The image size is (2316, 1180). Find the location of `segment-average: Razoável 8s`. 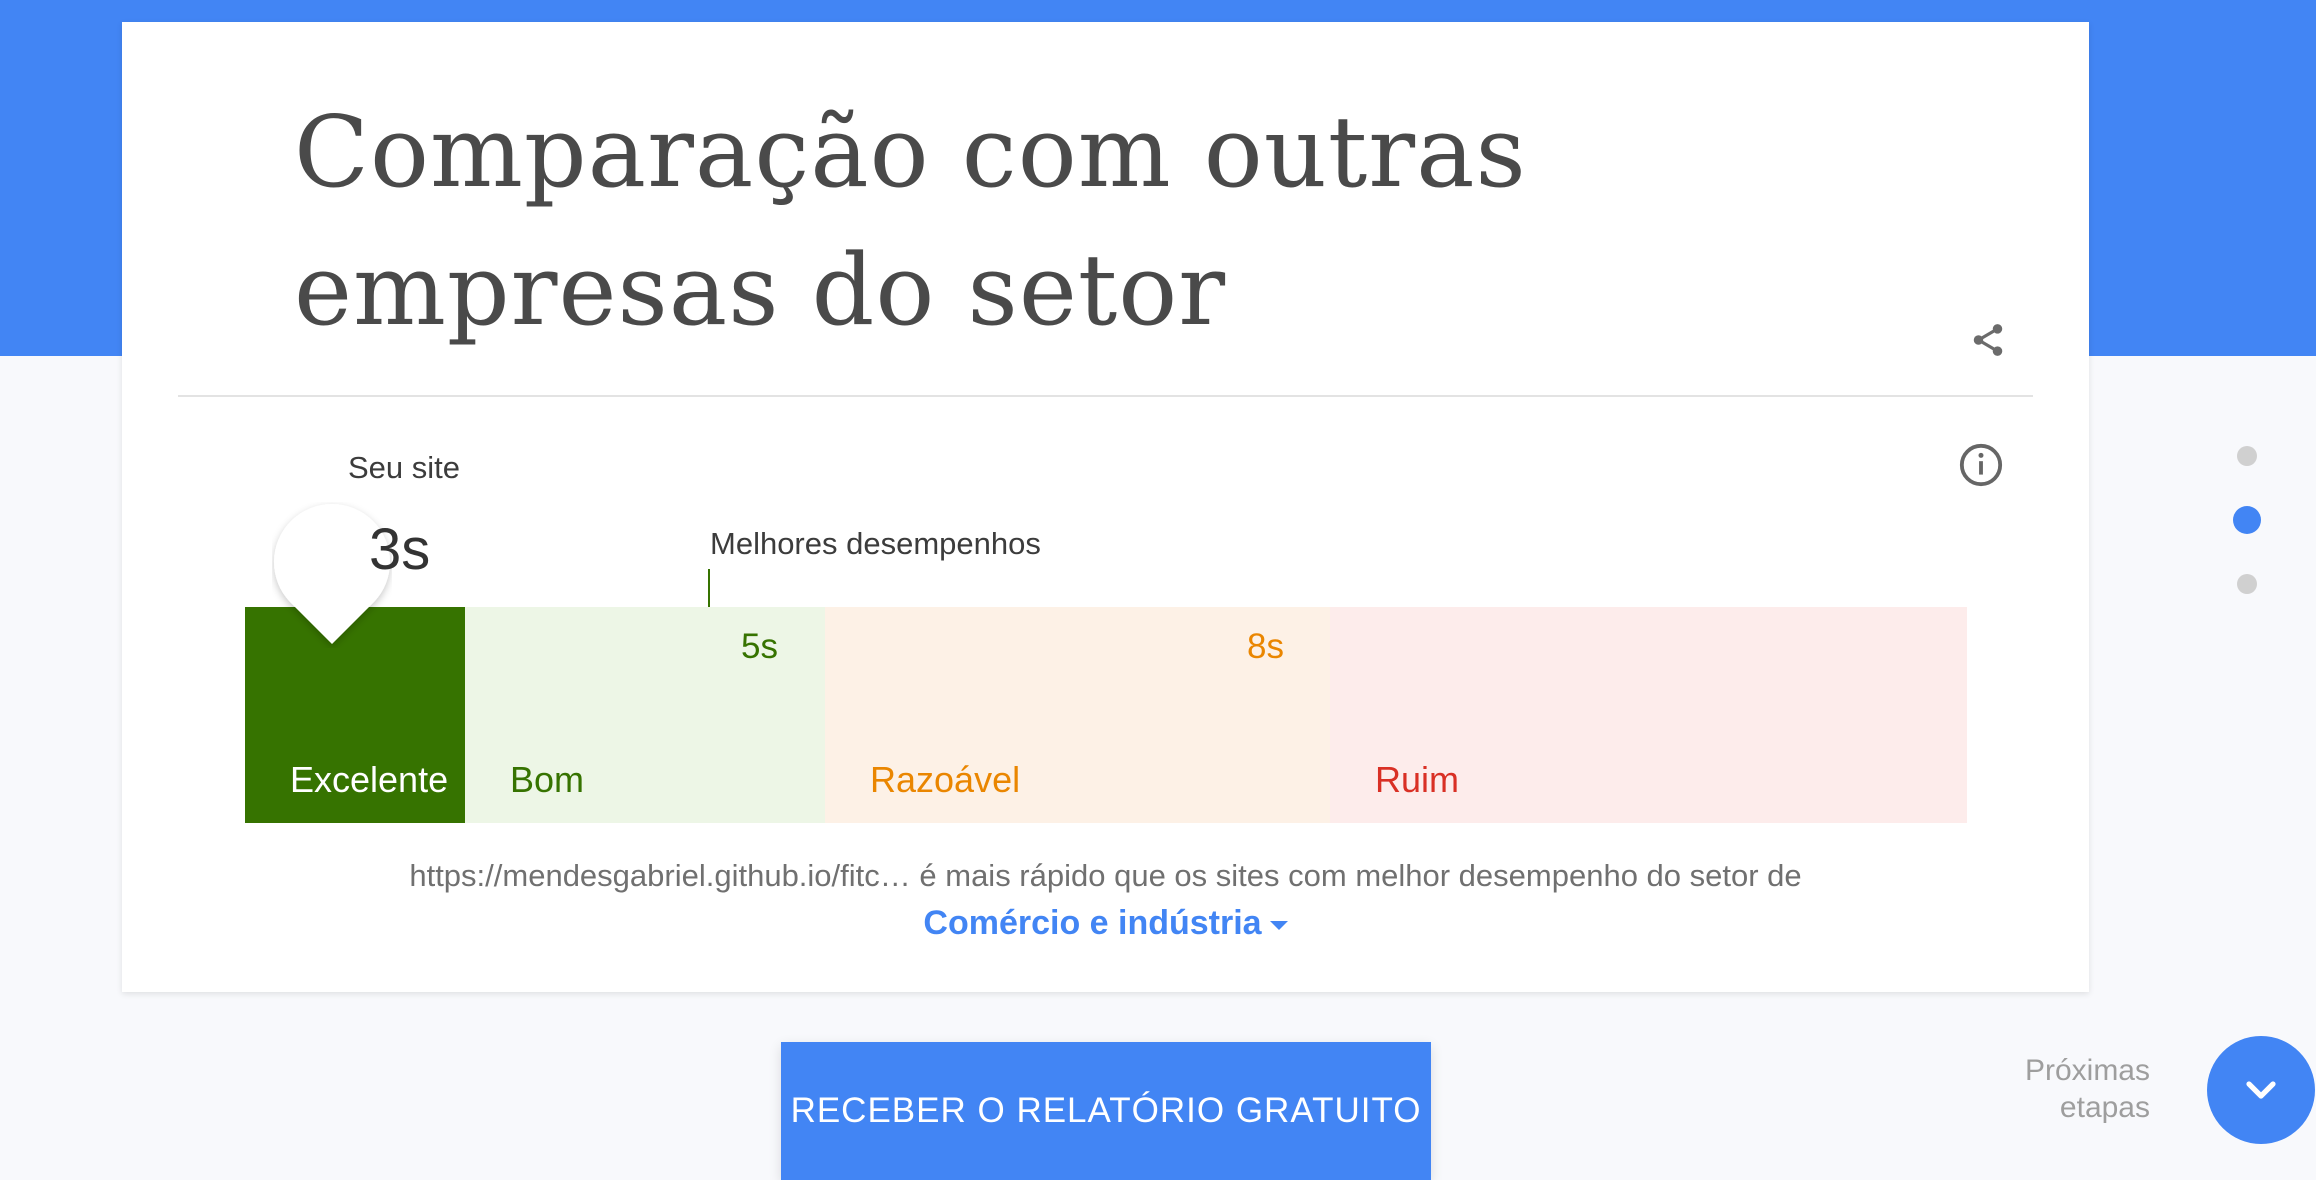

segment-average: Razoável 8s is located at coordinates (1077, 715).